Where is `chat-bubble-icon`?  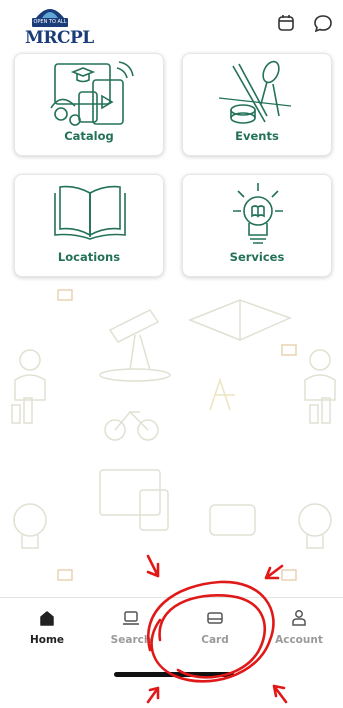 chat-bubble-icon is located at coordinates (323, 23).